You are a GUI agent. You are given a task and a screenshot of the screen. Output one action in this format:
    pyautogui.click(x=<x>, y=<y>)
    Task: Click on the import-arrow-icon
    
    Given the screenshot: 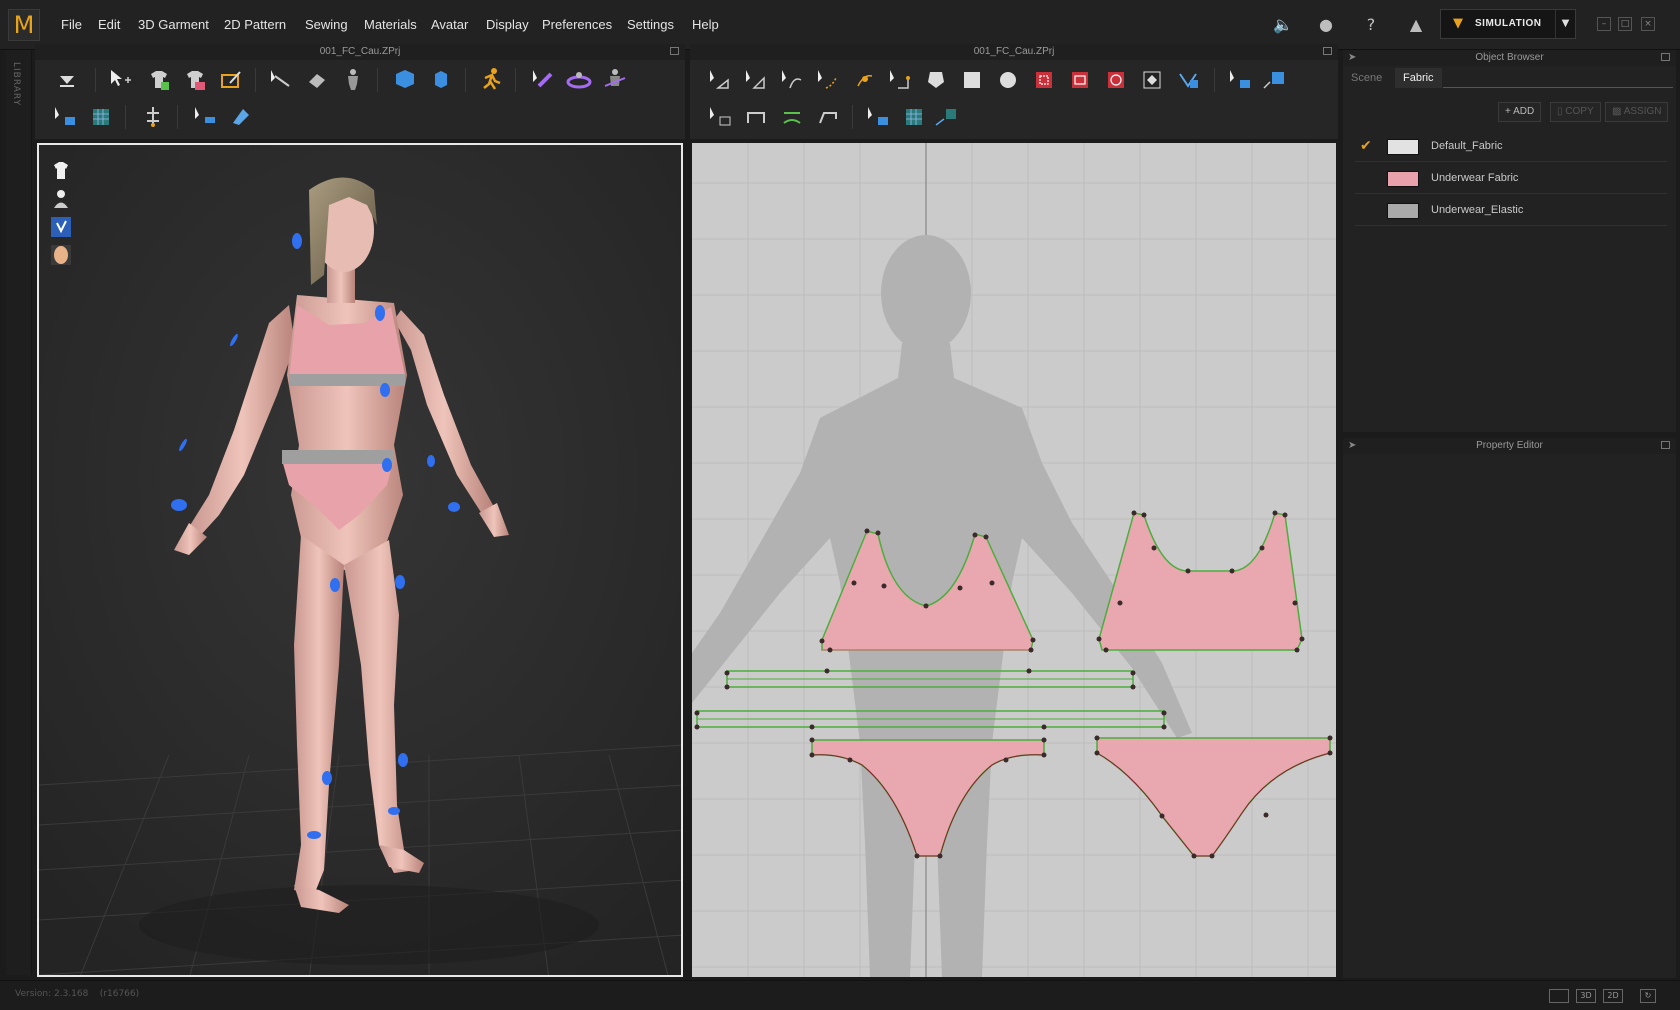 What is the action you would take?
    pyautogui.click(x=67, y=80)
    